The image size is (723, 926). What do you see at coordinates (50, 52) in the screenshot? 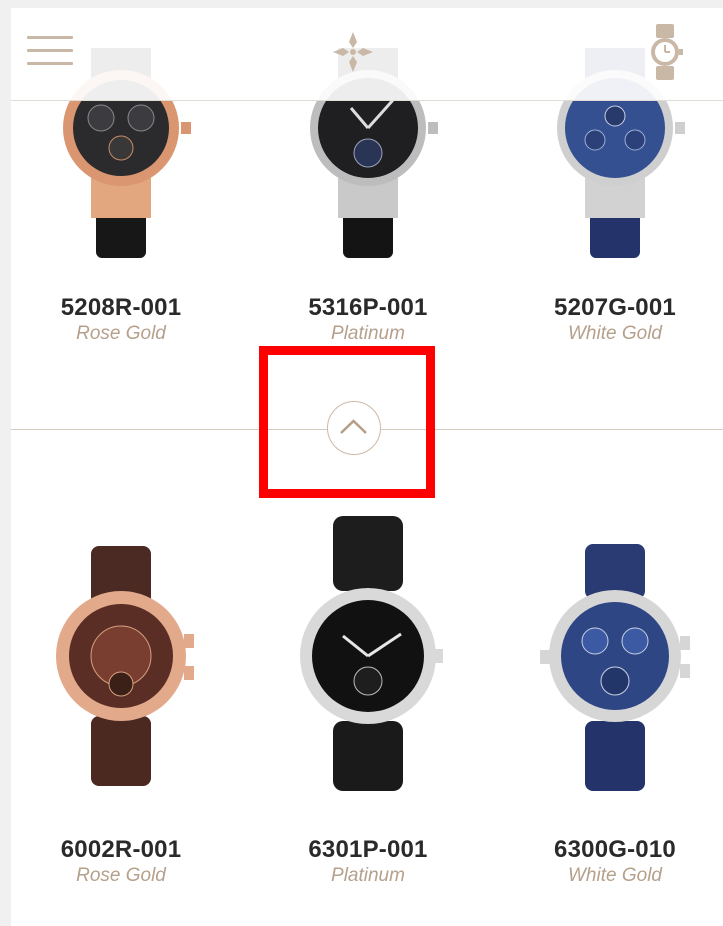
I see `hamburger-menu-icon` at bounding box center [50, 52].